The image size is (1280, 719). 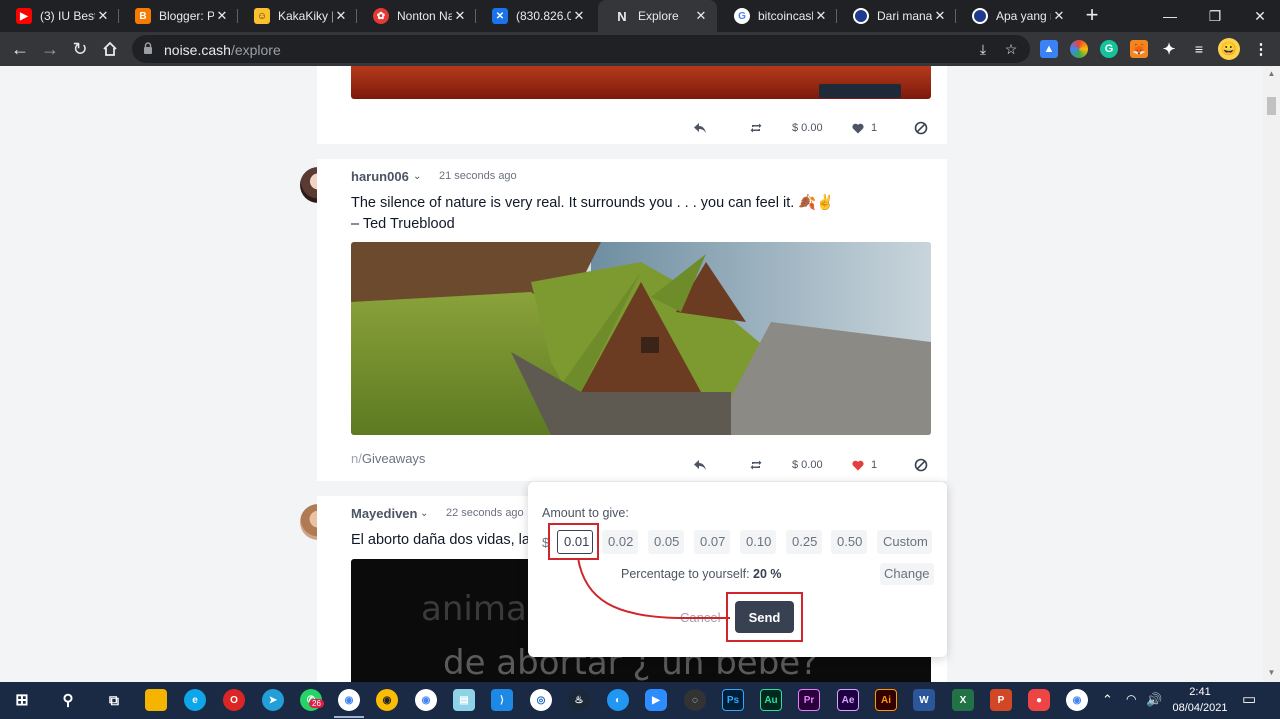 I want to click on scroll-up-icon: ▲, so click(x=1271, y=73).